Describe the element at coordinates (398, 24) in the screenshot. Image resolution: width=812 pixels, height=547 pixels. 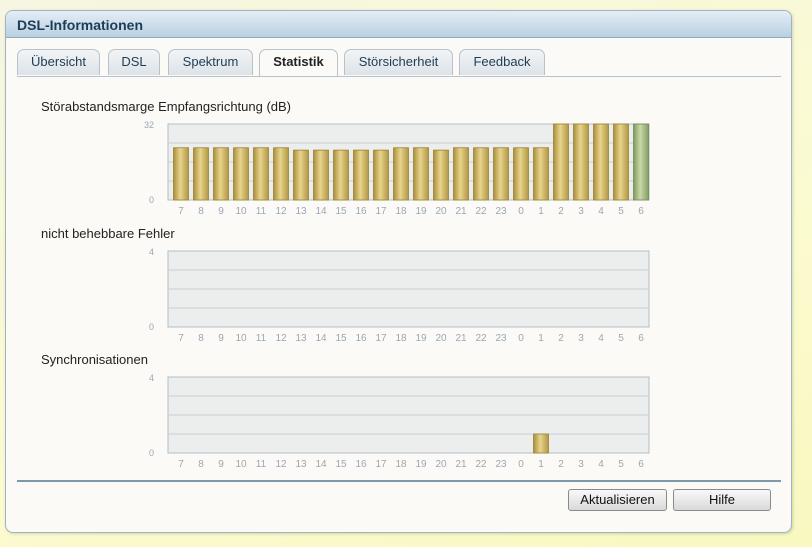
I see `panel-title: DSL-Informationen` at that location.